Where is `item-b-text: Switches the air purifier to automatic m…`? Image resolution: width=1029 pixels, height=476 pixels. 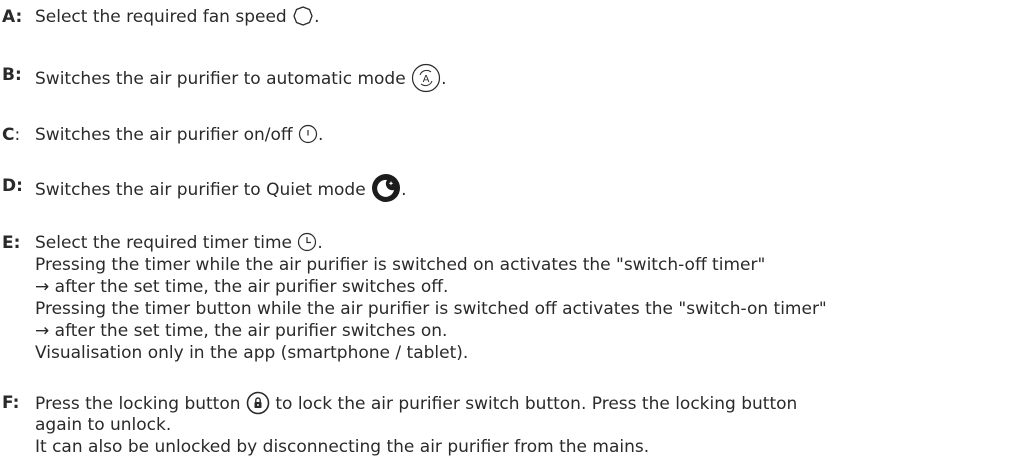 item-b-text: Switches the air purifier to automatic m… is located at coordinates (240, 78).